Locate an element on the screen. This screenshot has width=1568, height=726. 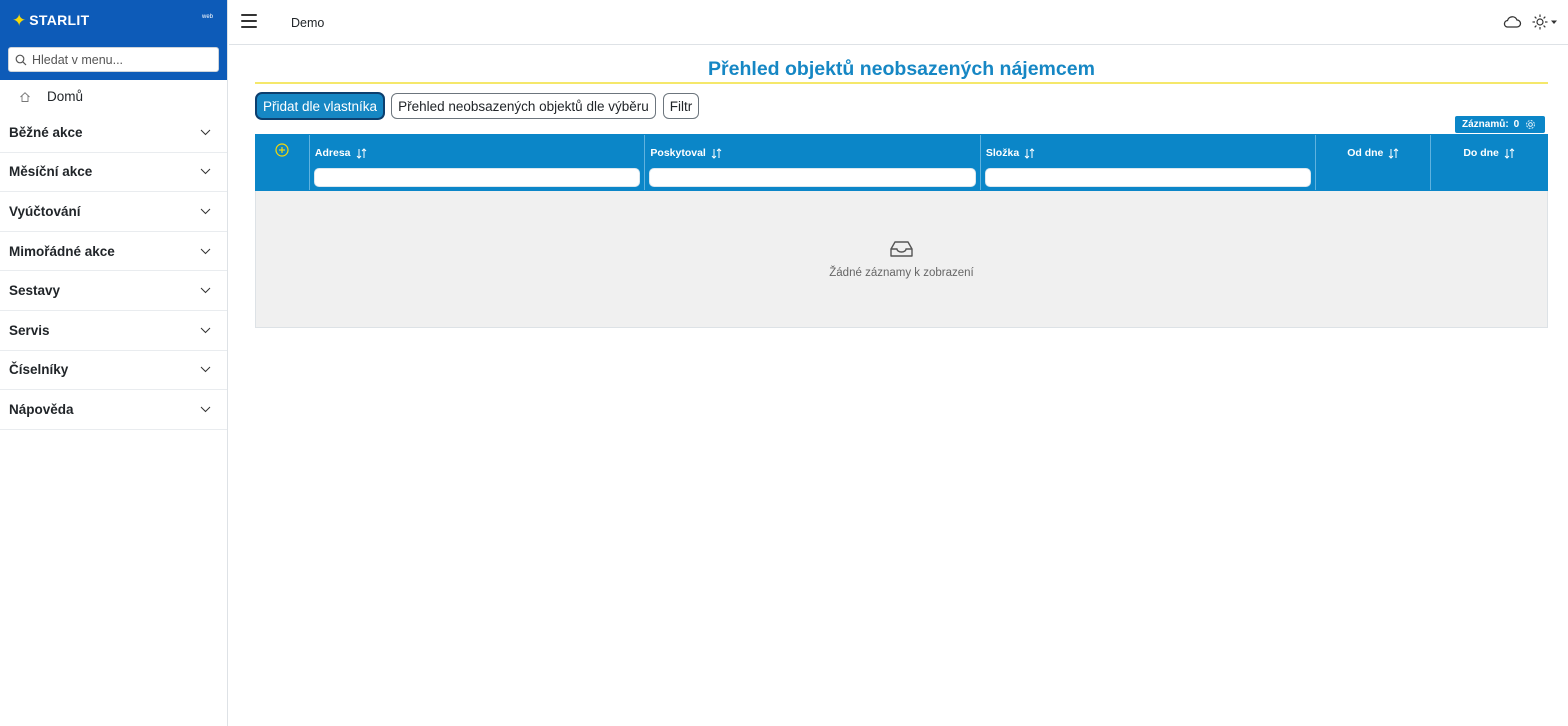
menu-search-box is located at coordinates (113, 59).